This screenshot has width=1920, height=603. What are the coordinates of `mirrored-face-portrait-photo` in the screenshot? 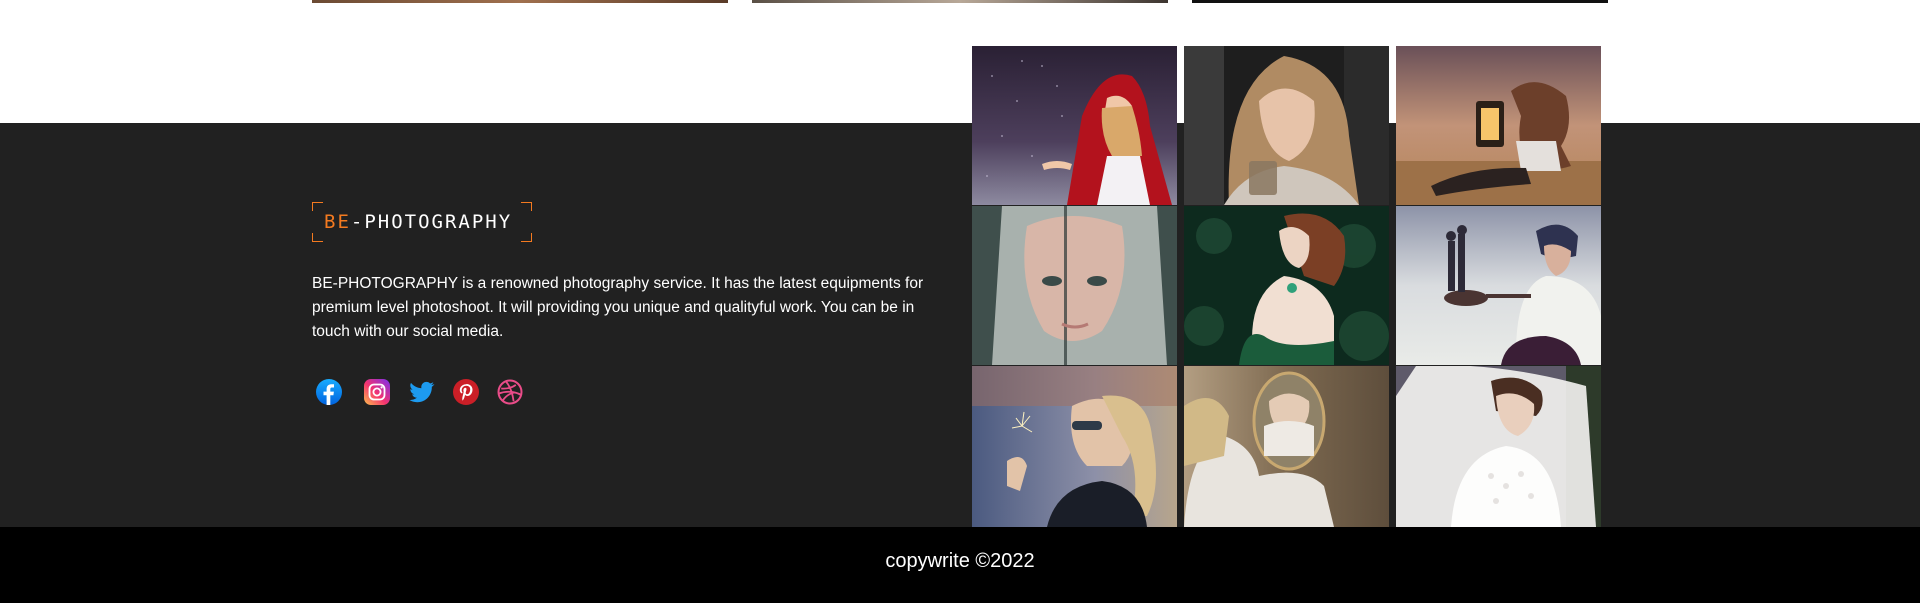 It's located at (1074, 285).